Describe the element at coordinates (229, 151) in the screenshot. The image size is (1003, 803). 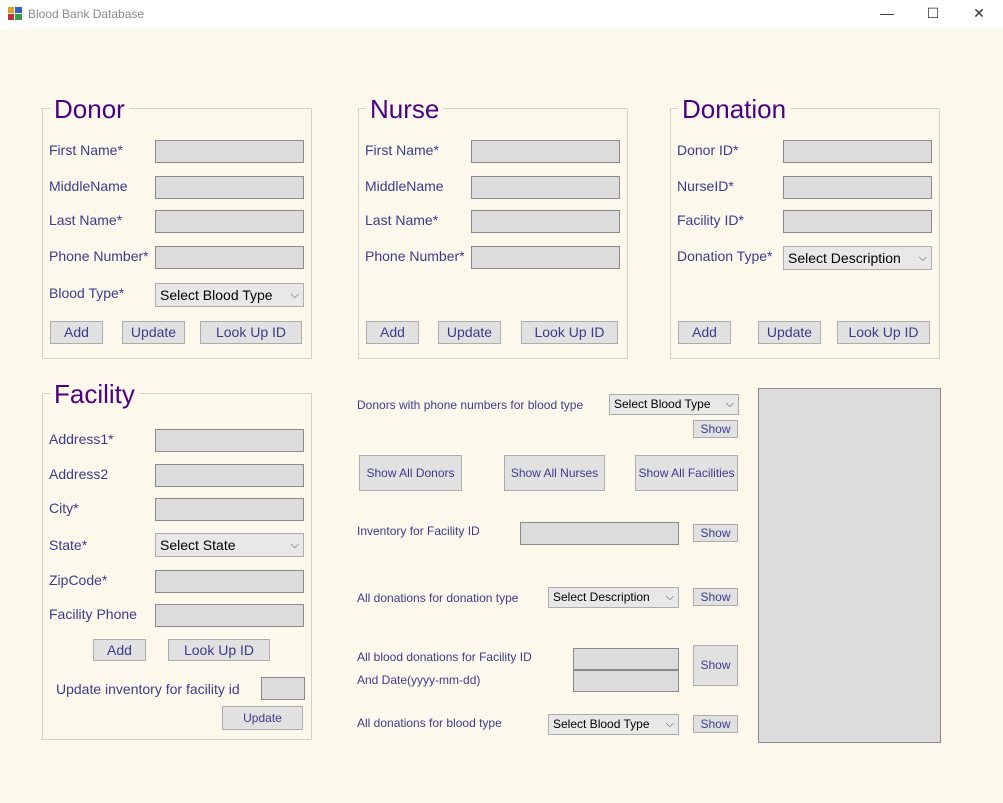
I see `donor-first-name-input` at that location.